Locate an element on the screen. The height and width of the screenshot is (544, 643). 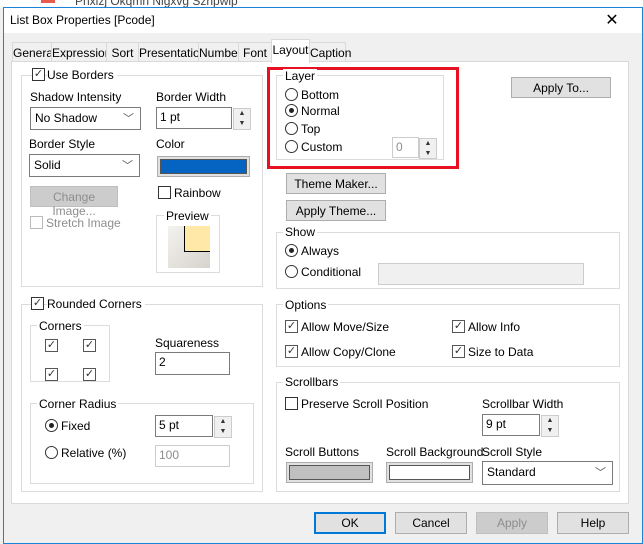
shadow-intensity-value: No Shadow is located at coordinates (66, 118).